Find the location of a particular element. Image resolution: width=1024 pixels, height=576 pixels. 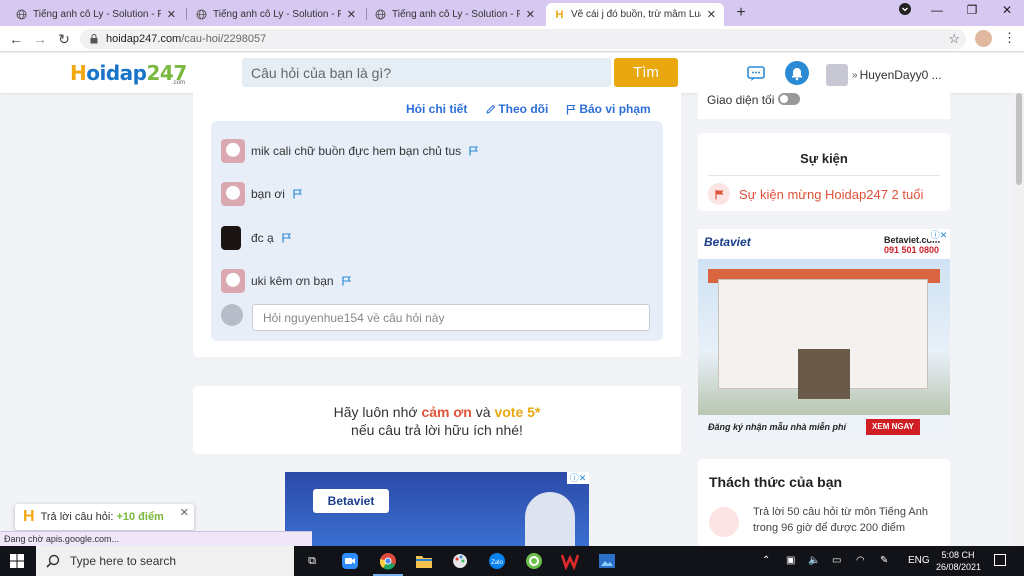

tab-title: Vẽ cái j đó buồn, trừ mâm Luật, is located at coordinates (636, 14).